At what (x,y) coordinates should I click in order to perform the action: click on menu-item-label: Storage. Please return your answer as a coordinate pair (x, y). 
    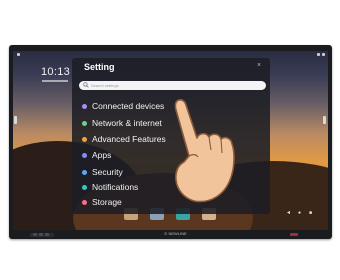
    Looking at the image, I should click on (107, 202).